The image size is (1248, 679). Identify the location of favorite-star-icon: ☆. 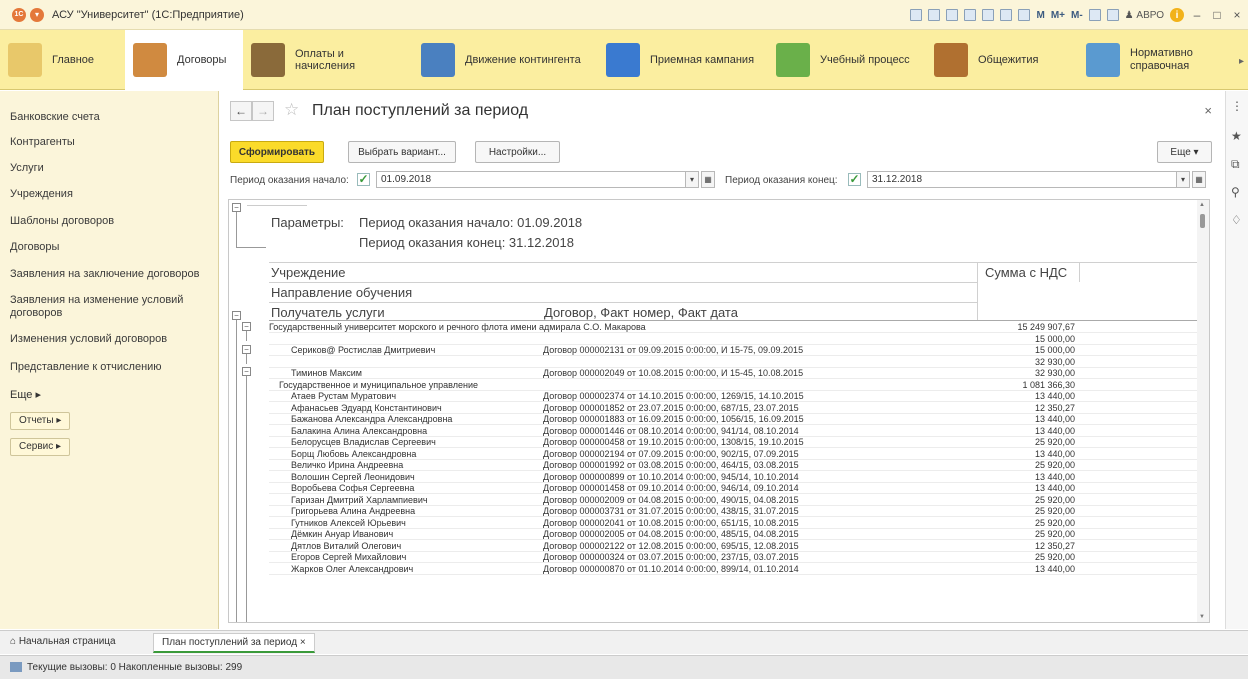
(291, 110).